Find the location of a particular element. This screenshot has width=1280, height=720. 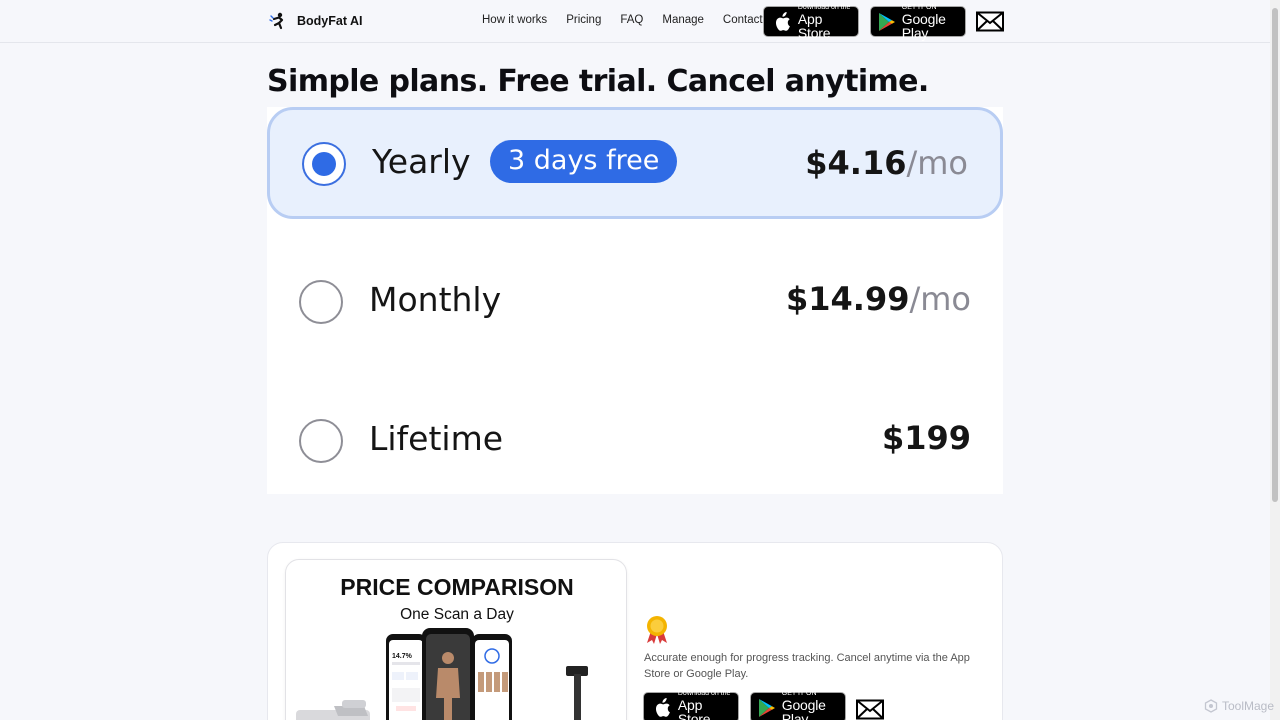

google-play-icon is located at coordinates (887, 22).